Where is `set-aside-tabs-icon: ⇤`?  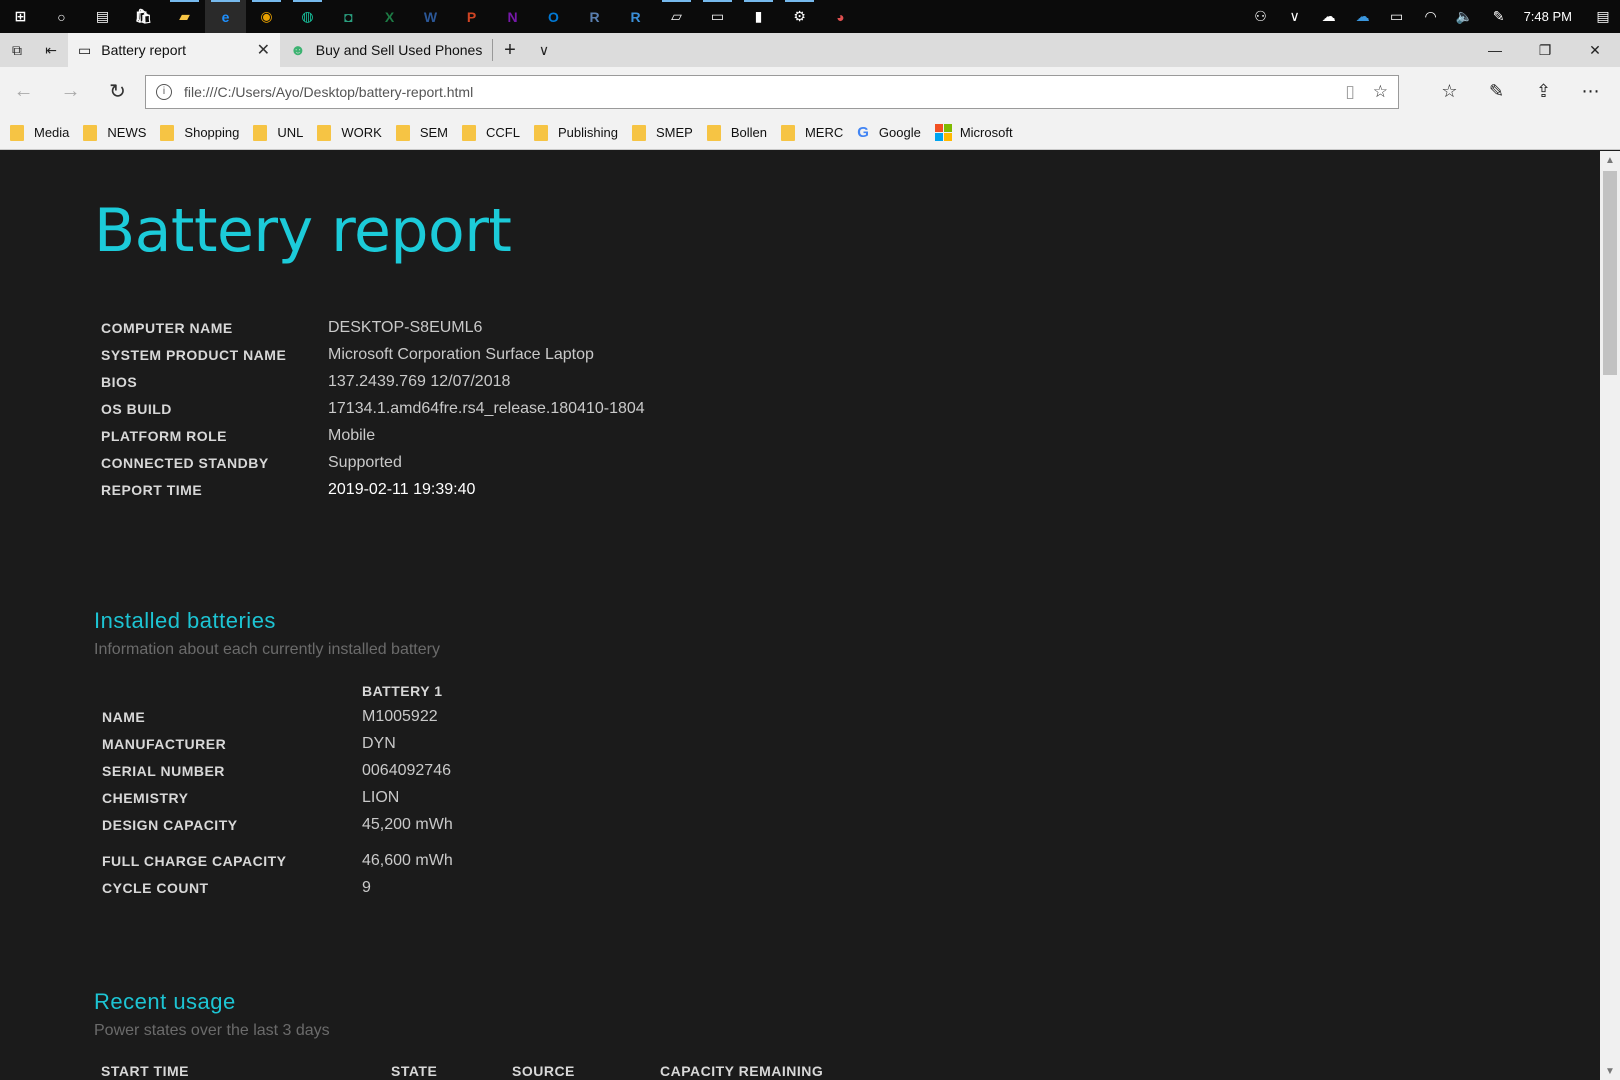
set-aside-tabs-icon: ⇤ is located at coordinates (51, 50).